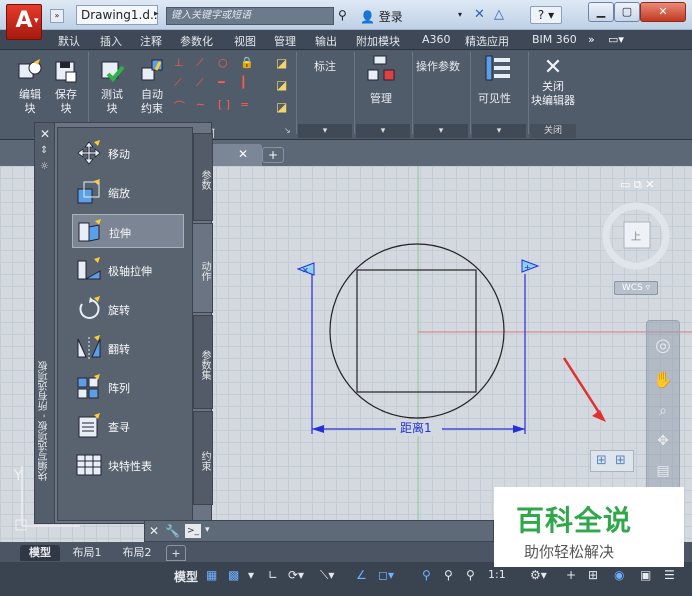 Image resolution: width=692 pixels, height=596 pixels. What do you see at coordinates (319, 531) in the screenshot?
I see `command-line: ✕ 🔧 >_ ▾` at bounding box center [319, 531].